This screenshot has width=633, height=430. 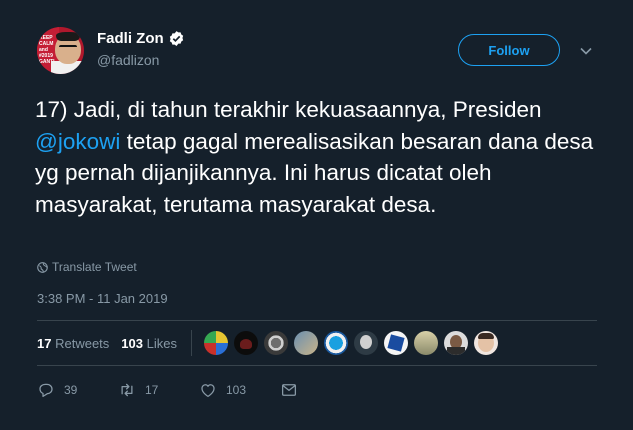 What do you see at coordinates (509, 50) in the screenshot?
I see `follow-button: Follow` at bounding box center [509, 50].